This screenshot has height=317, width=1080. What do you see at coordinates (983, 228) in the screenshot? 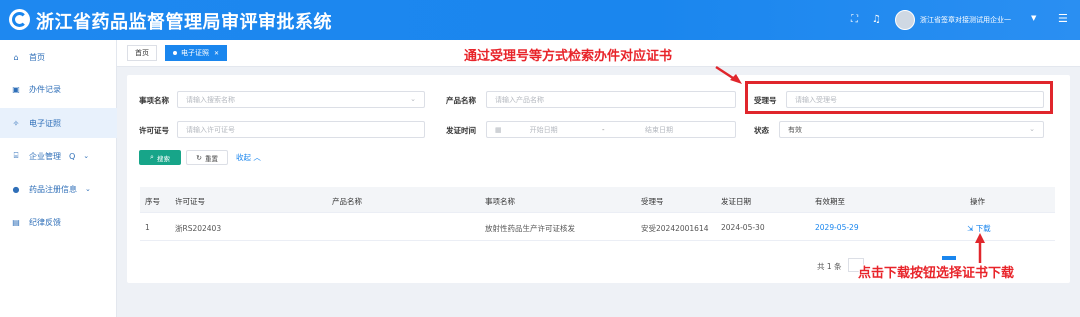
I see `download-label: 下载` at bounding box center [983, 228].